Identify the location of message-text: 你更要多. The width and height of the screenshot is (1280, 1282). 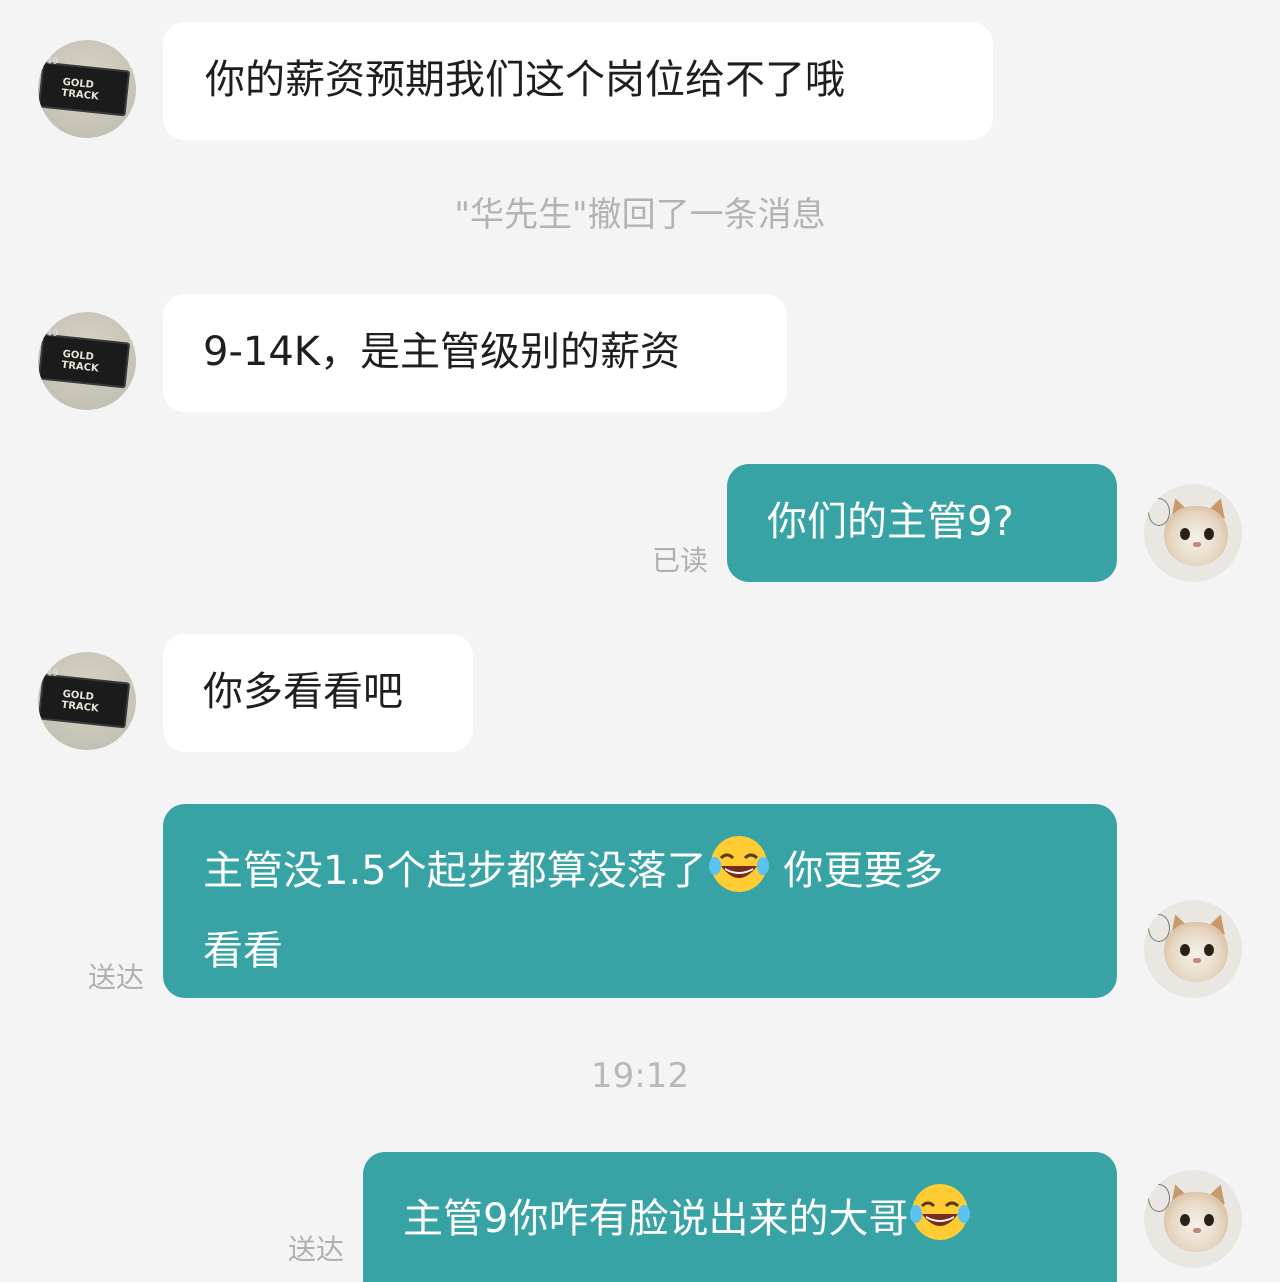
(863, 871).